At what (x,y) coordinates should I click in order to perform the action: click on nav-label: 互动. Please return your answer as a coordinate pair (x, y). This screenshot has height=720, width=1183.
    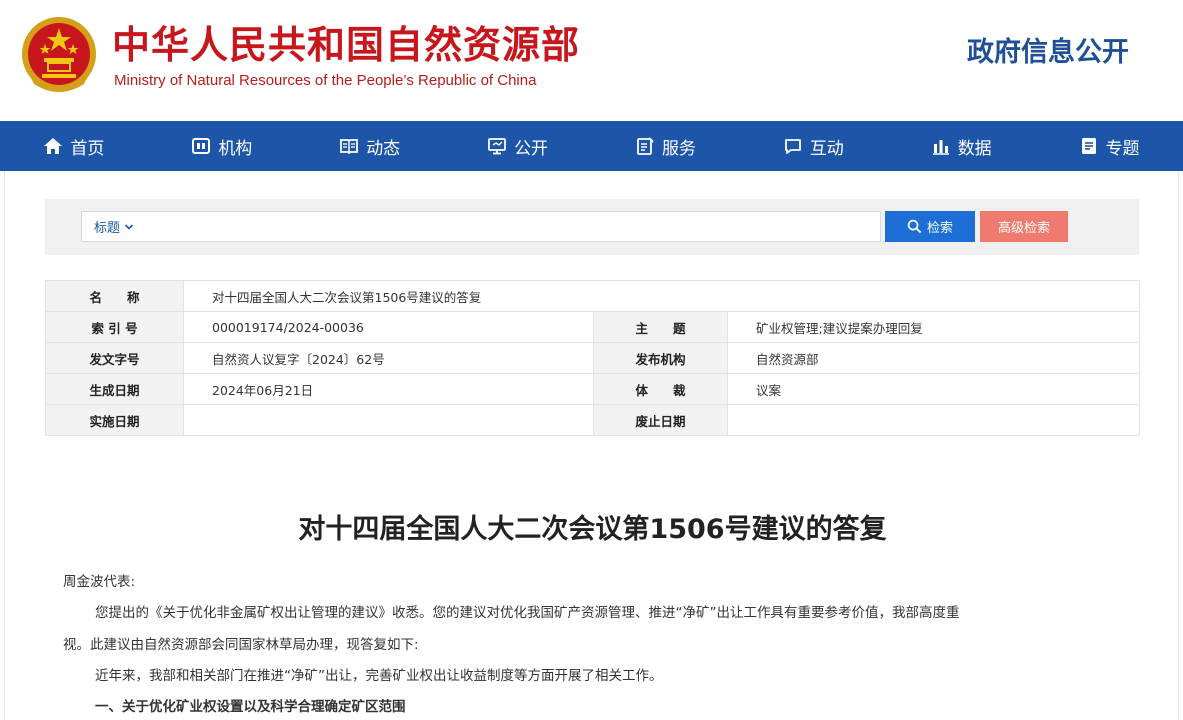
    Looking at the image, I should click on (826, 148).